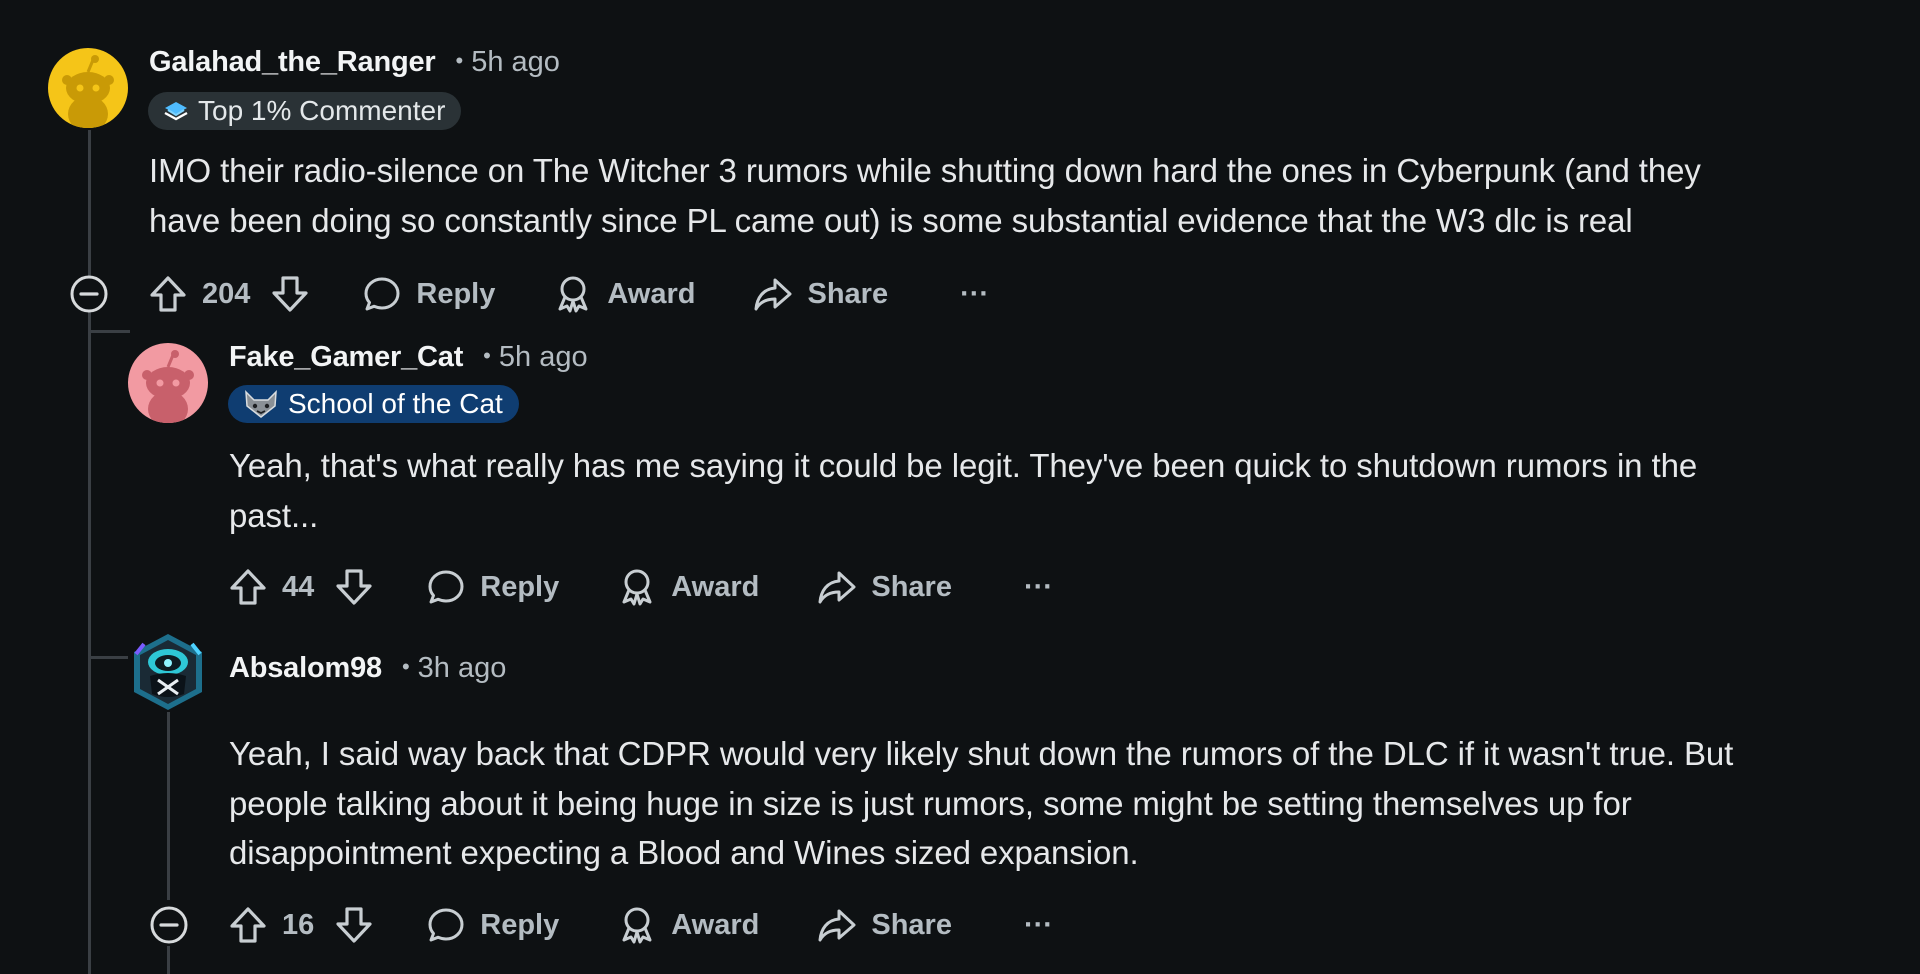 This screenshot has height=974, width=1920. I want to click on flair-text: School of the Cat, so click(395, 403).